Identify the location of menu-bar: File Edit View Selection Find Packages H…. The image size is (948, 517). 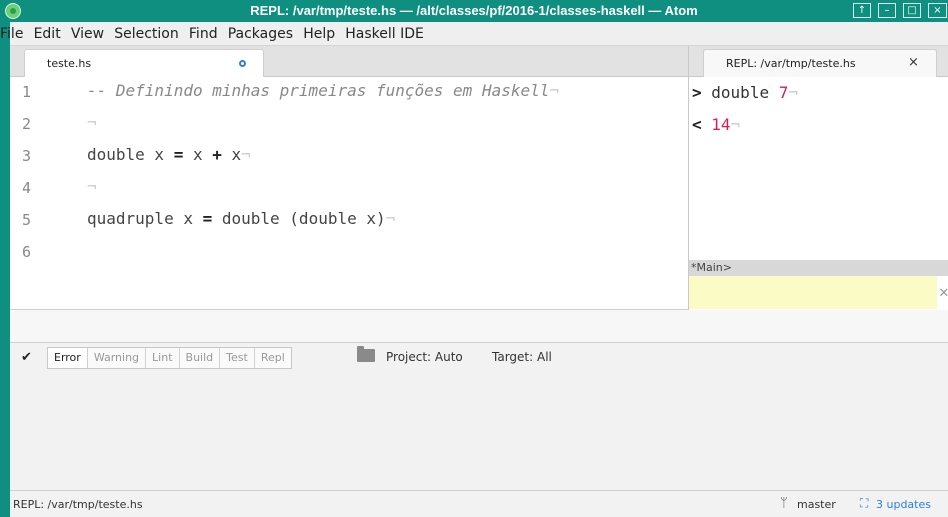
(474, 34).